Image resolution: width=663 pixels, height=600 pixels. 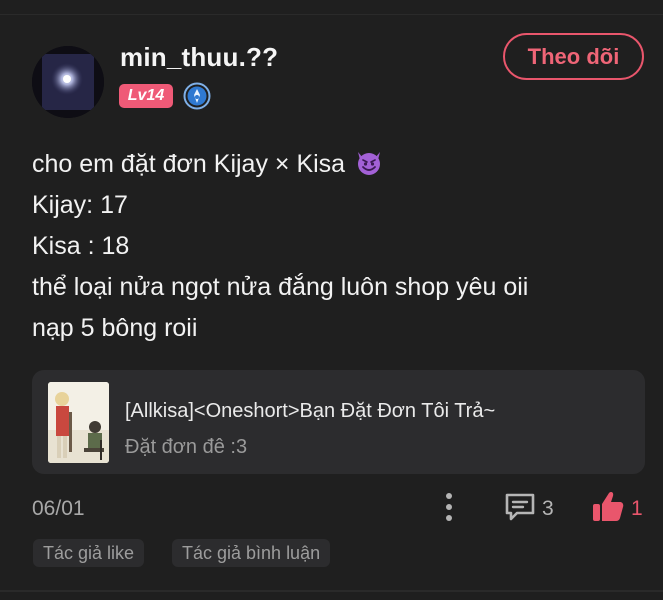 I want to click on post-line: Kisa : 18, so click(x=81, y=246).